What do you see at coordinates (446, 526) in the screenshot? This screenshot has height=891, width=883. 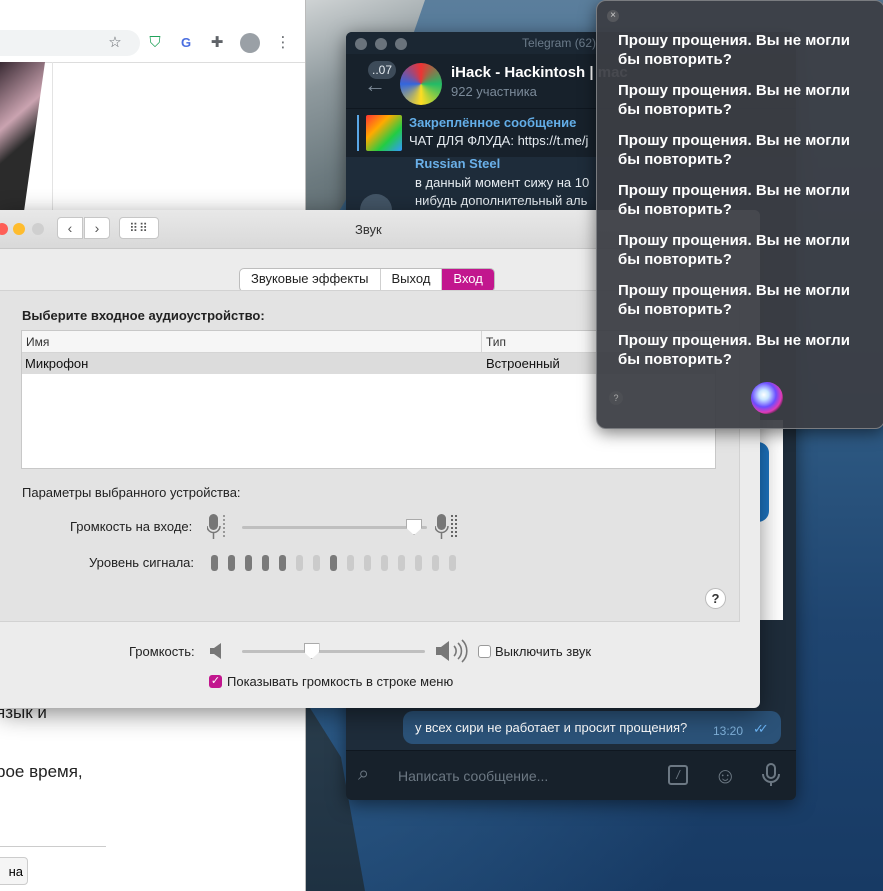 I see `mic-high-icon` at bounding box center [446, 526].